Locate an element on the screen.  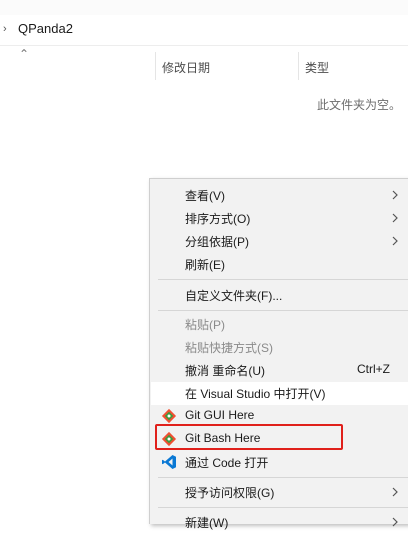
git-gui-icon is located at coordinates (169, 416).